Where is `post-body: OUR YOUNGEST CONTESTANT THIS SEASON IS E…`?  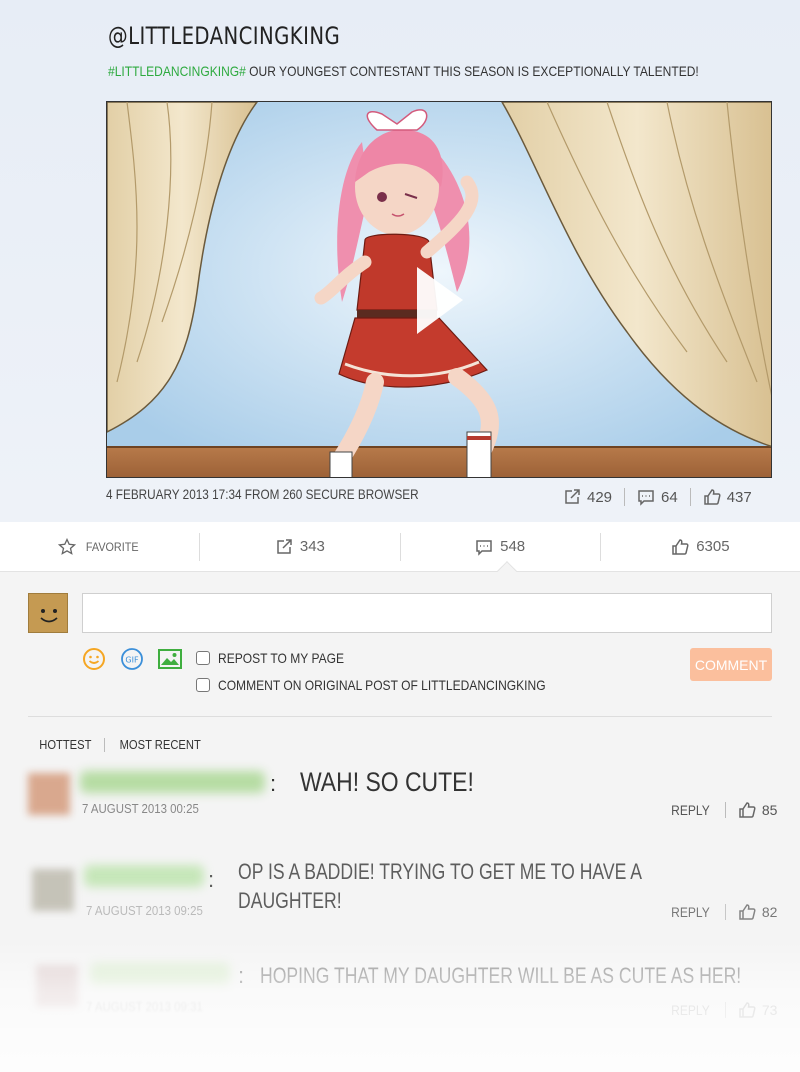 post-body: OUR YOUNGEST CONTESTANT THIS SEASON IS E… is located at coordinates (472, 71).